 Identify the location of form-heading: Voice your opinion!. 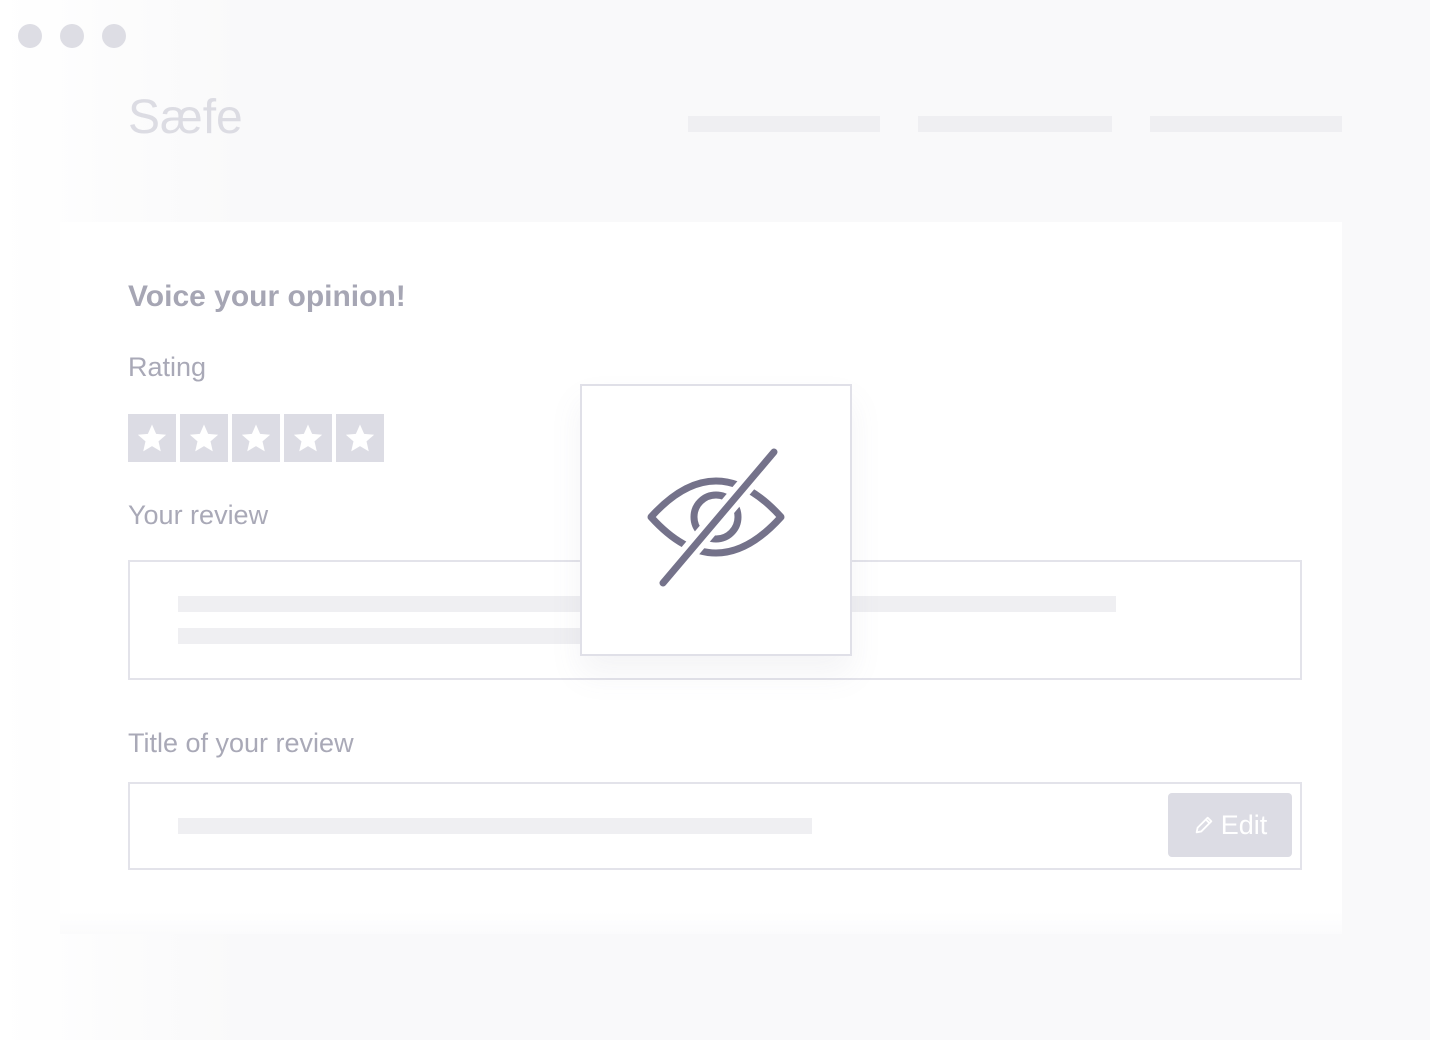
(267, 296).